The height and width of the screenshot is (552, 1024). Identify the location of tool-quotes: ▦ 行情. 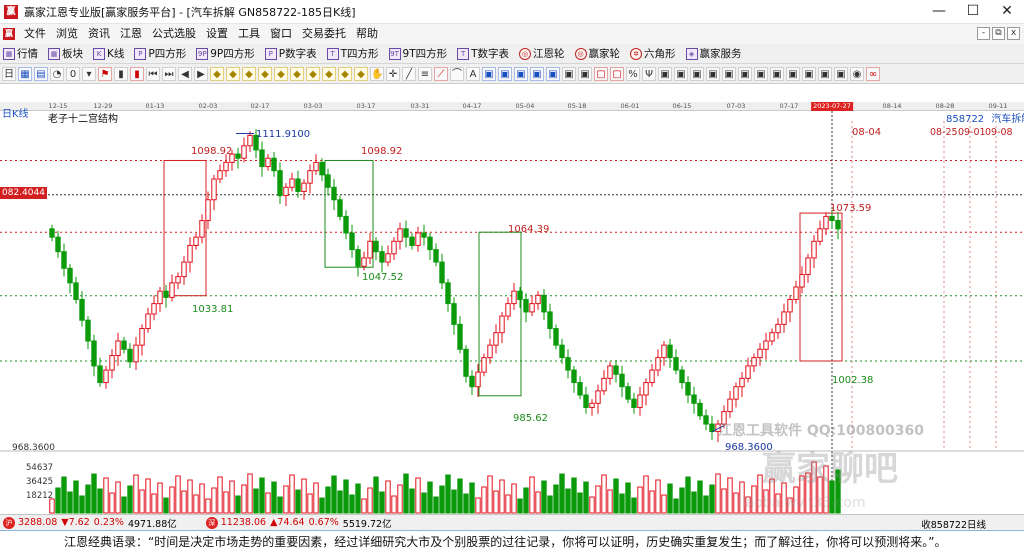
(19, 53).